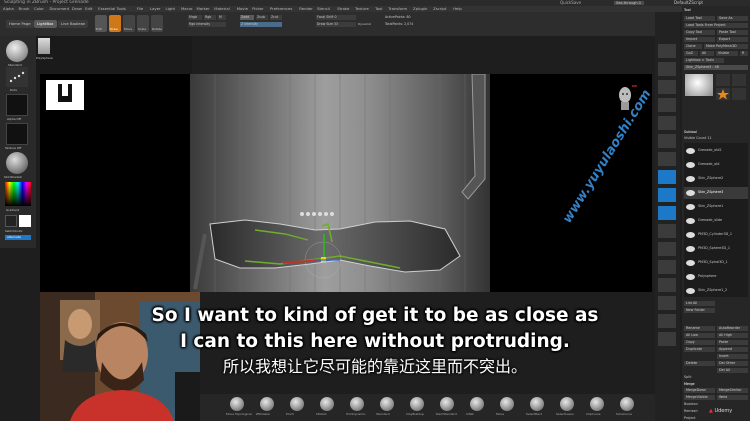  Describe the element at coordinates (447, 404) in the screenshot. I see `brush-damstandard-button` at that location.